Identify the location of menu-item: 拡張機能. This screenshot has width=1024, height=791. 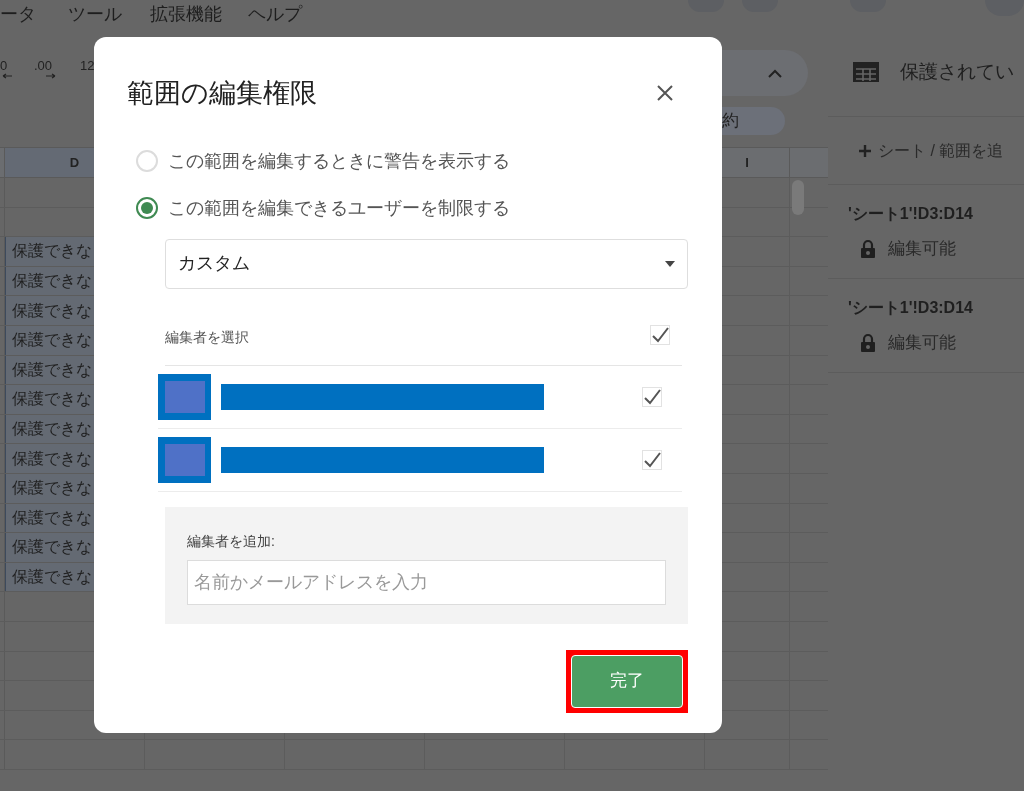
(186, 14).